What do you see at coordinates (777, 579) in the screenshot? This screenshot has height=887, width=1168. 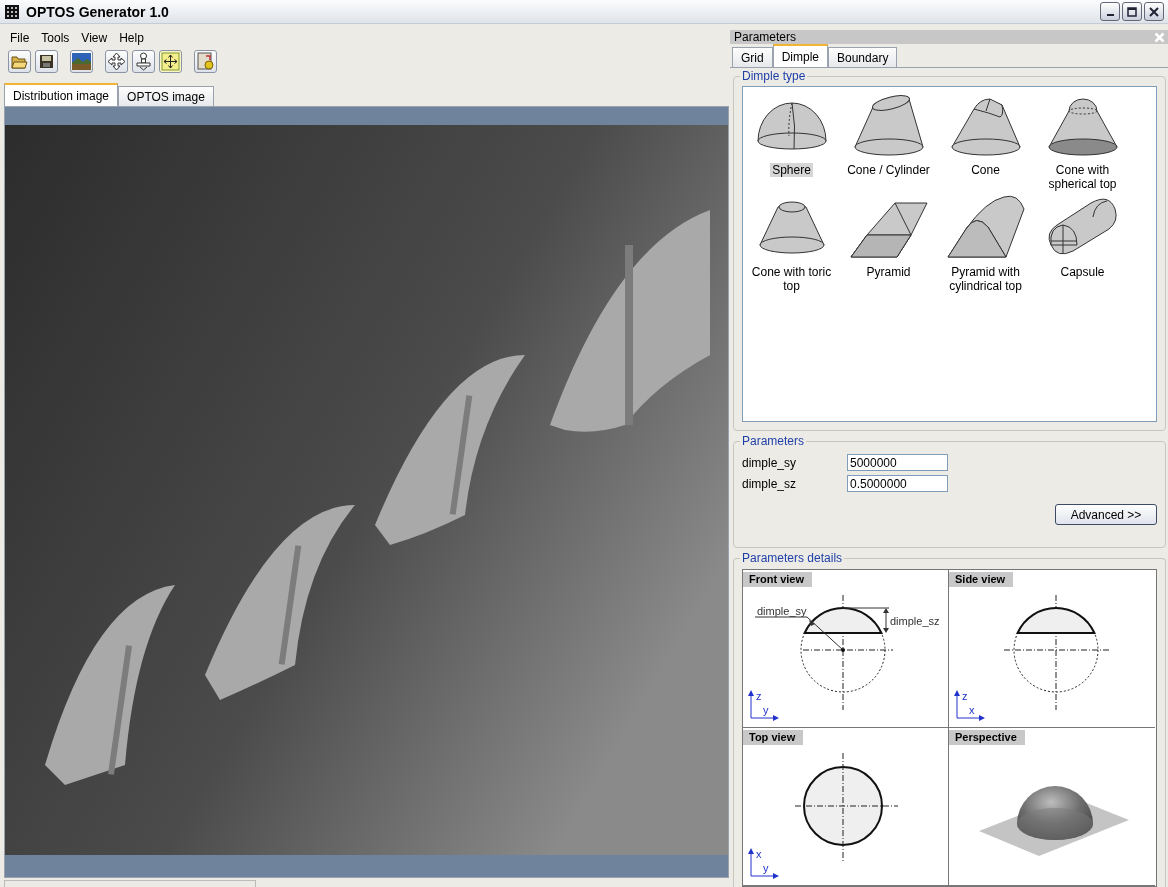 I see `view-title: Front view` at bounding box center [777, 579].